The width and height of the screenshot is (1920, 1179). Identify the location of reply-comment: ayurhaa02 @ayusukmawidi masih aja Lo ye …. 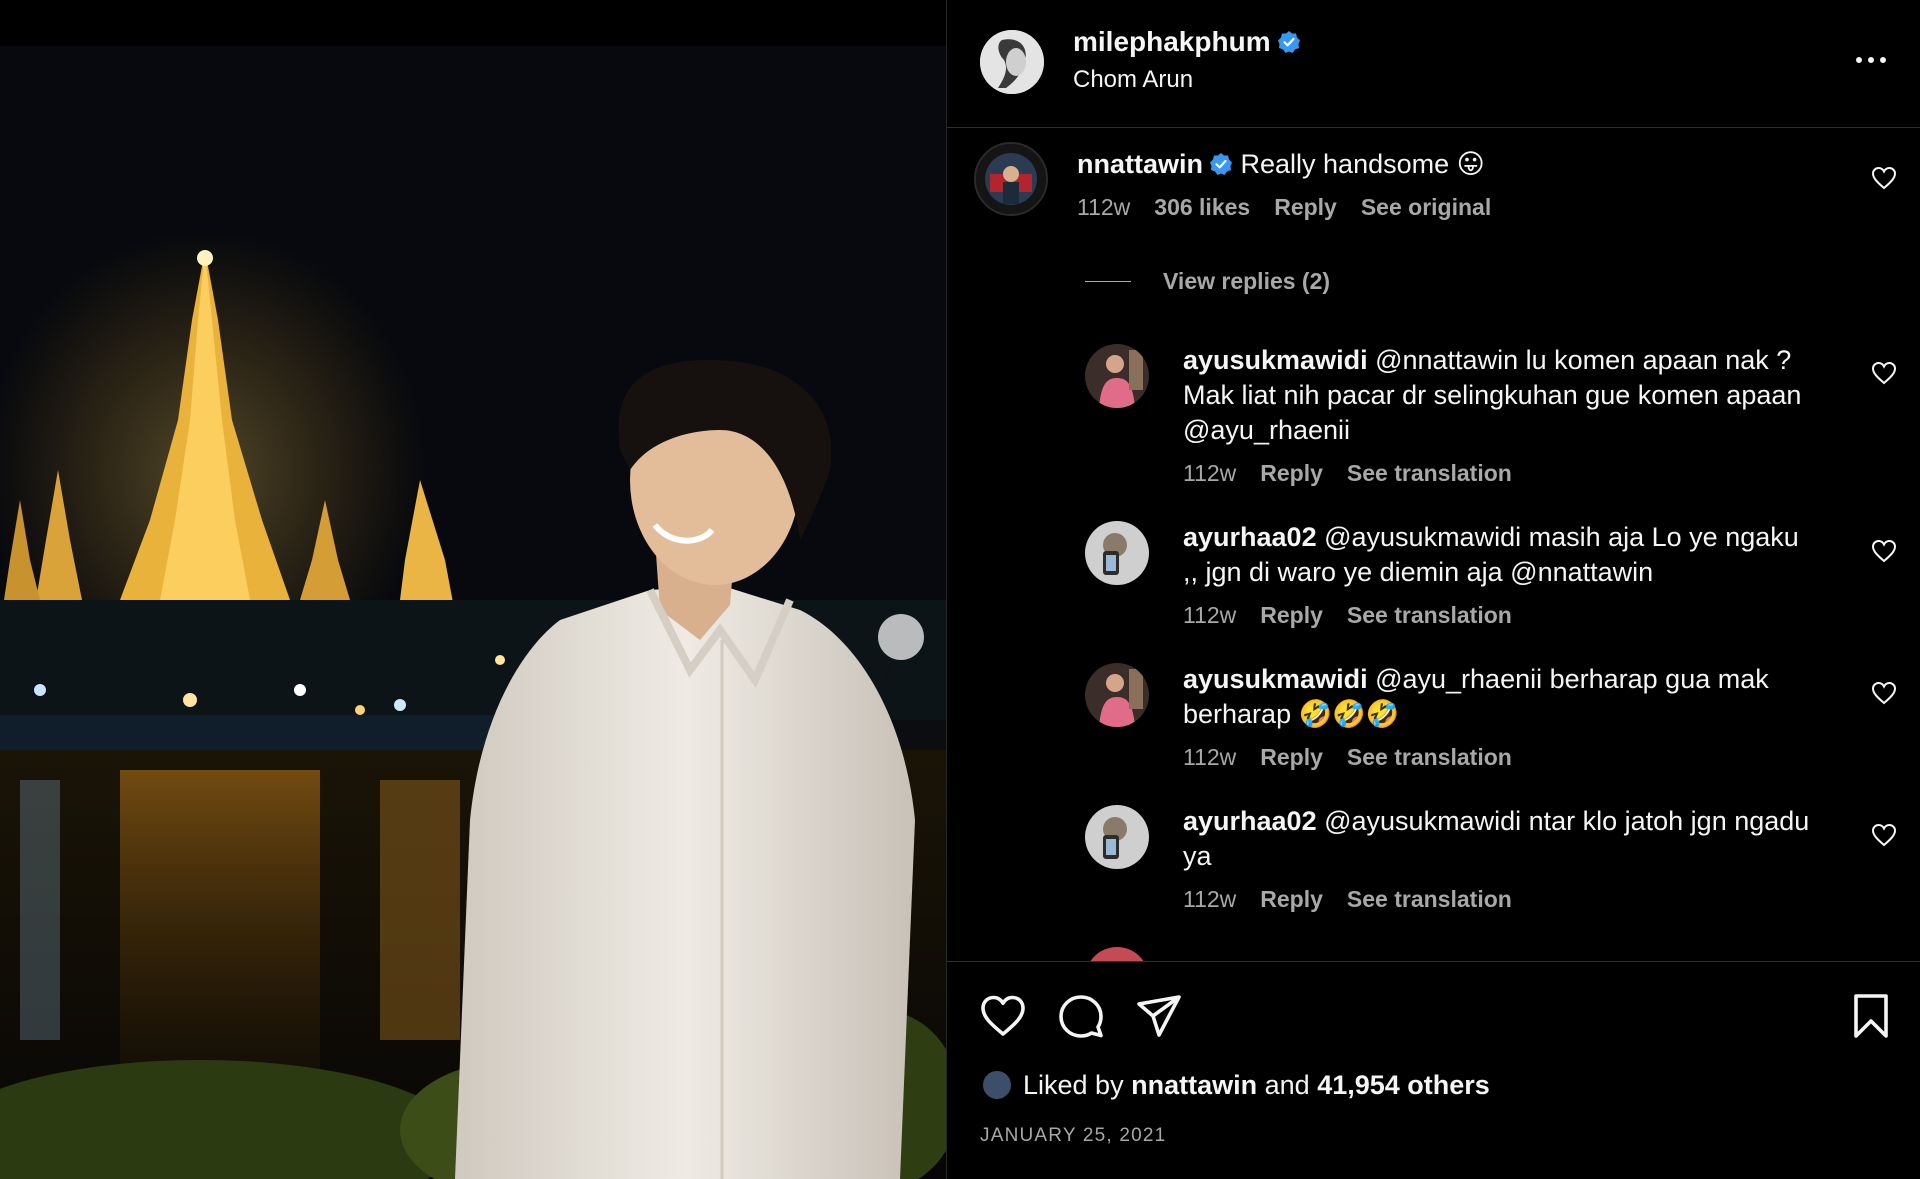
(1498, 574).